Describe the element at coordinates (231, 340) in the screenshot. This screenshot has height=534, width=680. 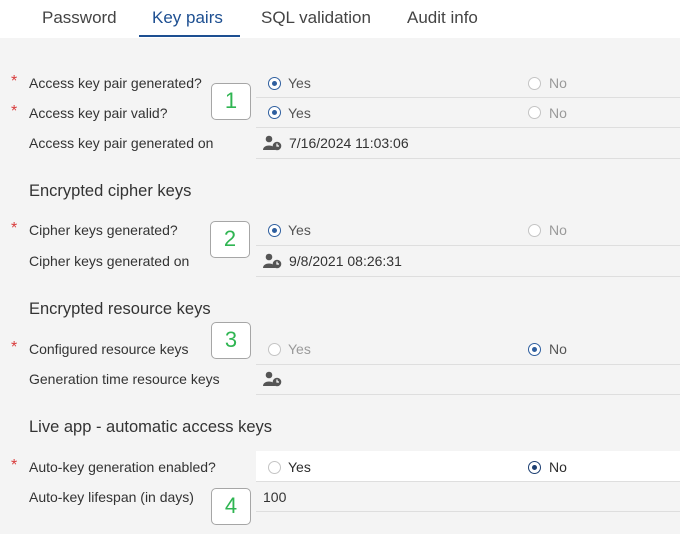
I see `callout-number-3: 3` at that location.